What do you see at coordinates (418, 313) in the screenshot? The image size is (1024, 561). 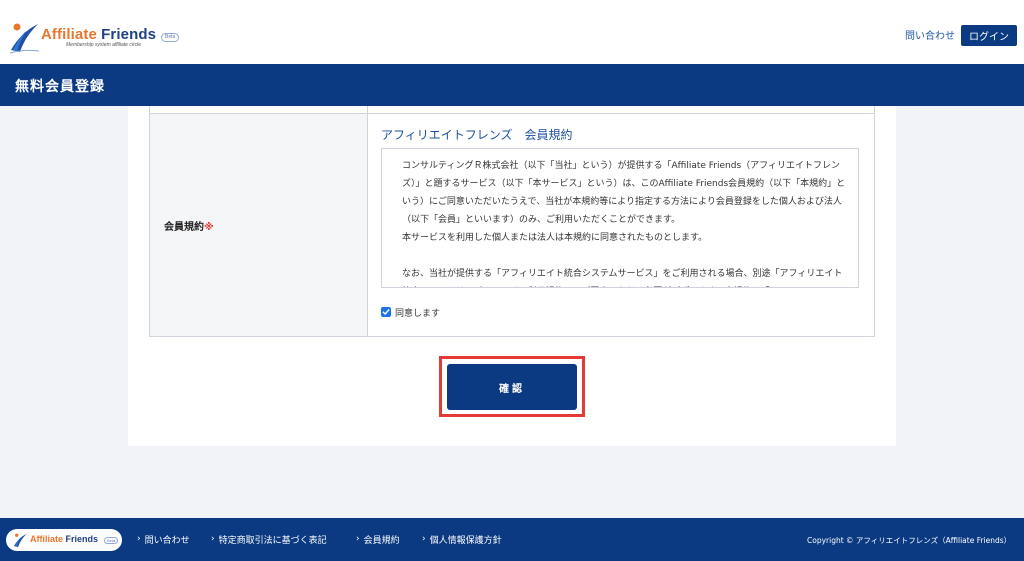 I see `agree-label: 同意します` at bounding box center [418, 313].